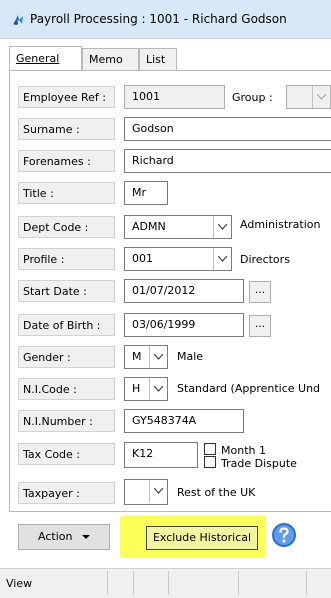 This screenshot has height=598, width=331. I want to click on dept-code-combo: ADMN, so click(178, 227).